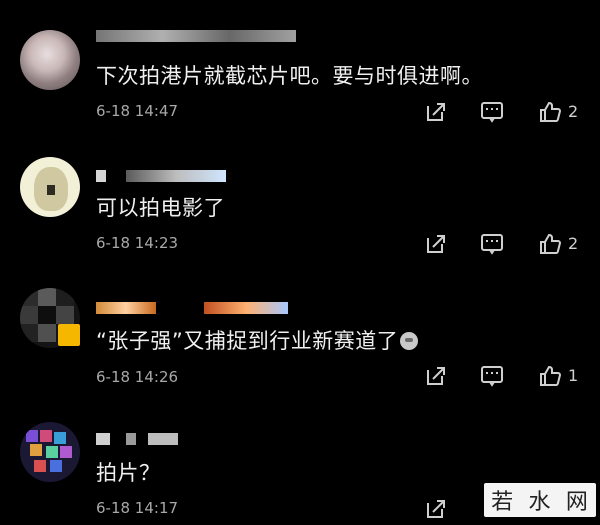  Describe the element at coordinates (160, 208) in the screenshot. I see `comment-text: 可以拍电影了` at that location.